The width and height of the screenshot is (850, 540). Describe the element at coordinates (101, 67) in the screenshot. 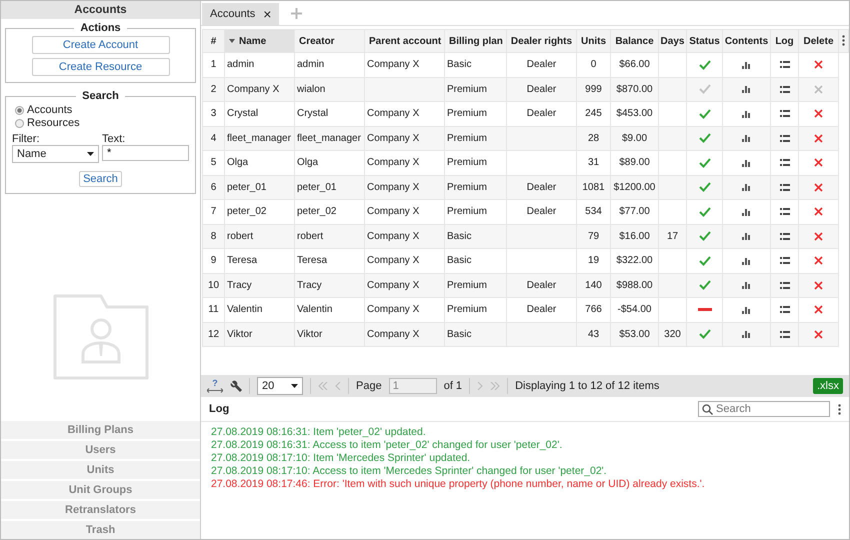

I see `create-button: Create Resource` at that location.